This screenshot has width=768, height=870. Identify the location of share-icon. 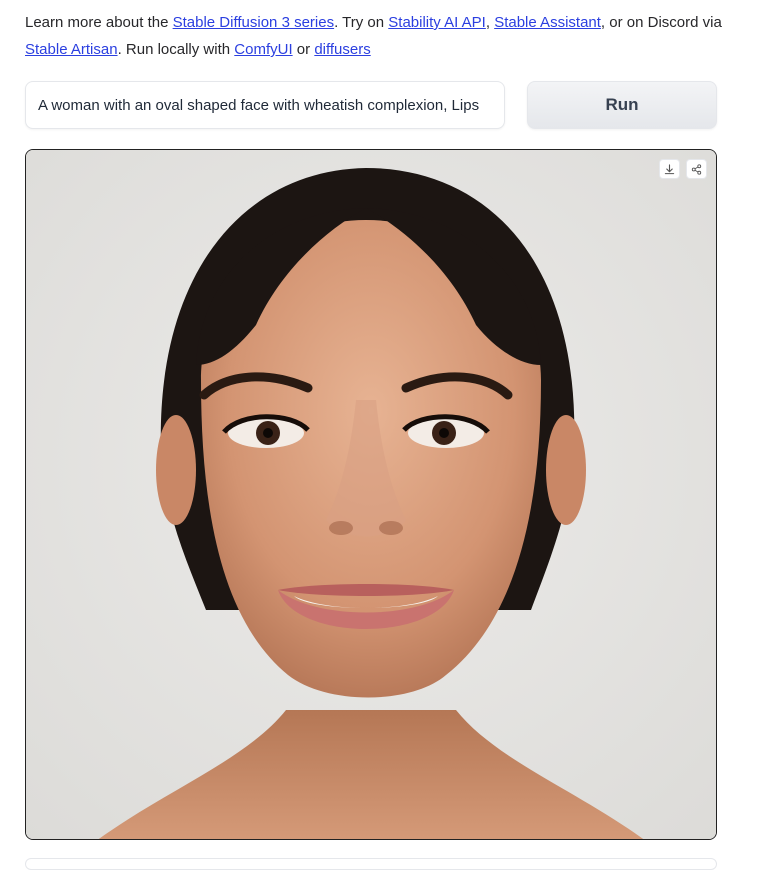
(696, 169).